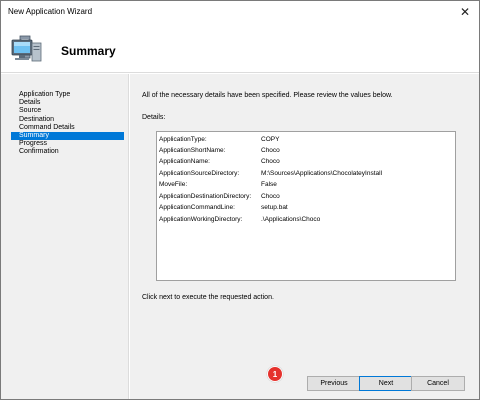 This screenshot has width=480, height=400. I want to click on close-button: ✕, so click(465, 12).